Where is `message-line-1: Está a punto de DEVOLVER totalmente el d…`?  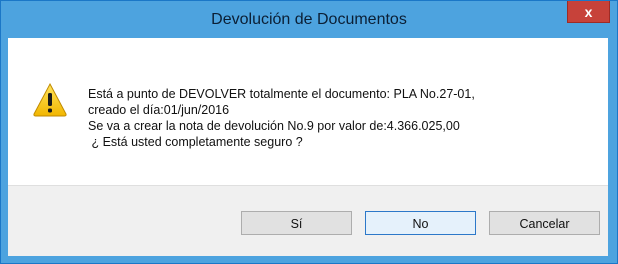
message-line-1: Está a punto de DEVOLVER totalmente el d… is located at coordinates (281, 94).